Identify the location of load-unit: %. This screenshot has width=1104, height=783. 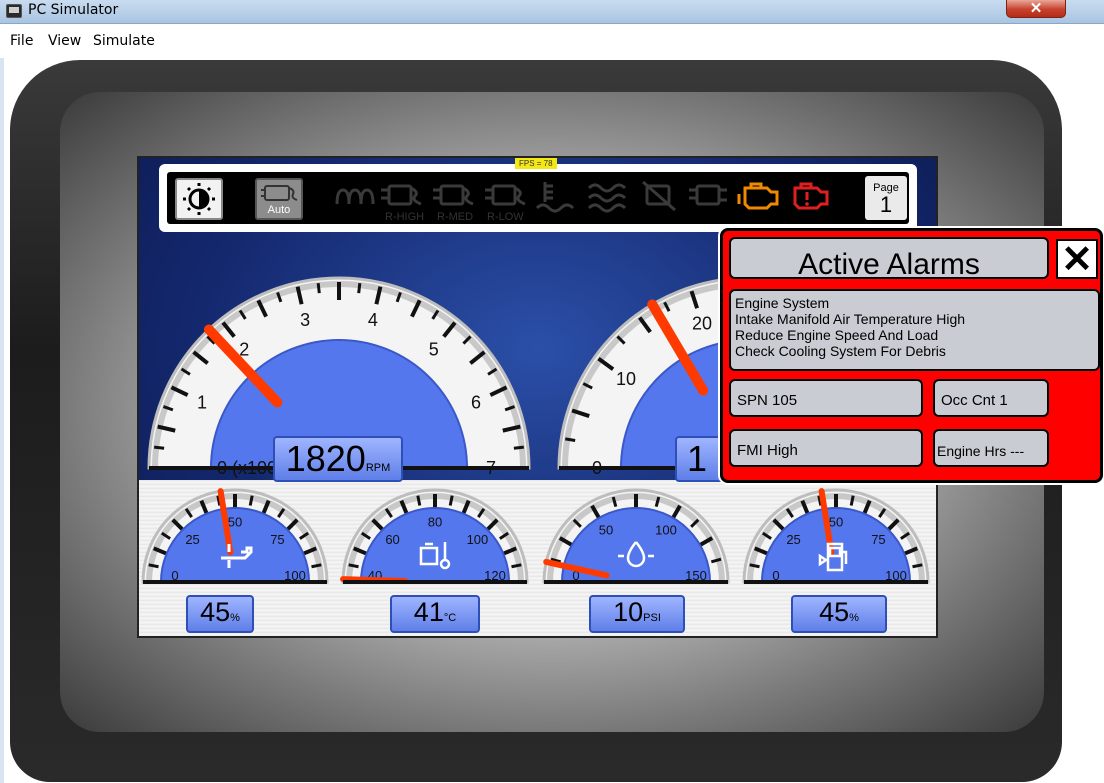
(235, 618).